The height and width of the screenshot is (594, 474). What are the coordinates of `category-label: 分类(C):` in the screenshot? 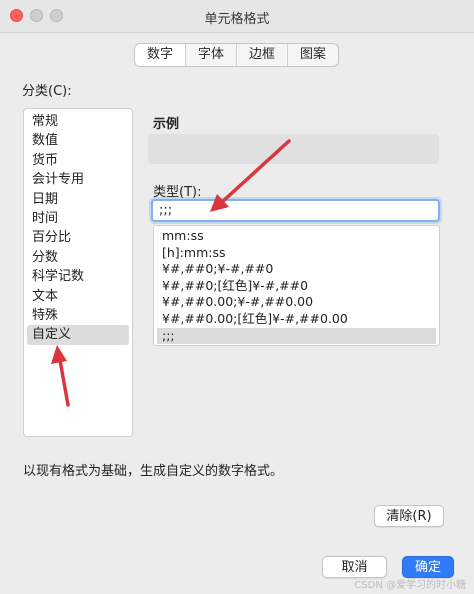 It's located at (47, 91).